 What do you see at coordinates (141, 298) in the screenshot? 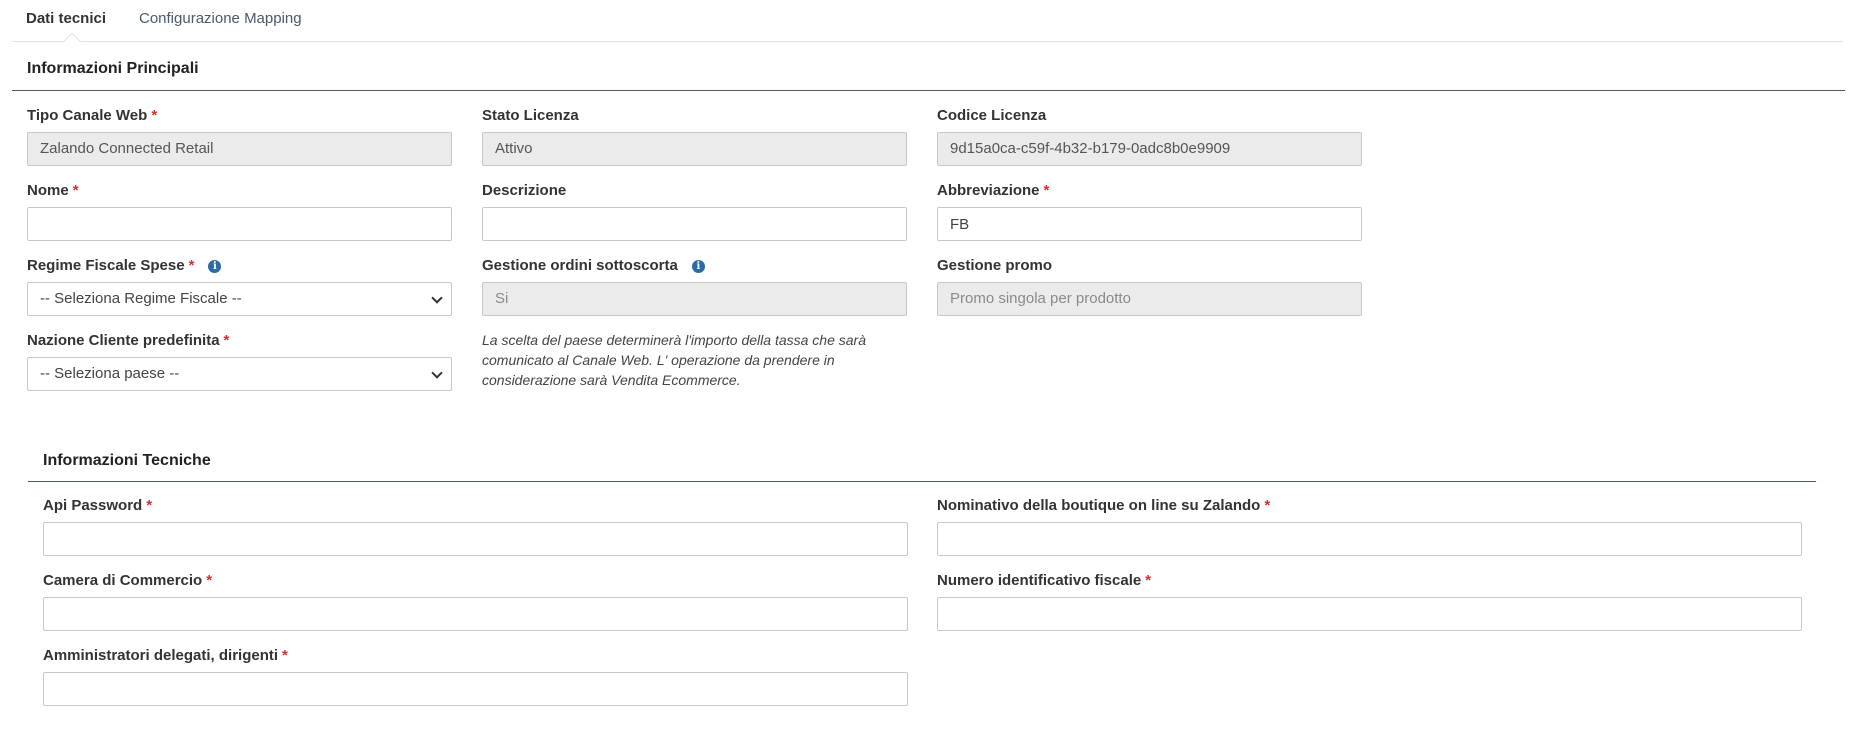
I see `regime-fiscale-selected: -- Seleziona Regime Fiscale --` at bounding box center [141, 298].